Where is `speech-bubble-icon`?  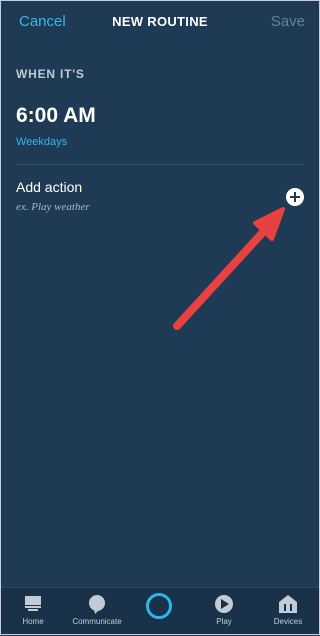
speech-bubble-icon is located at coordinates (97, 604).